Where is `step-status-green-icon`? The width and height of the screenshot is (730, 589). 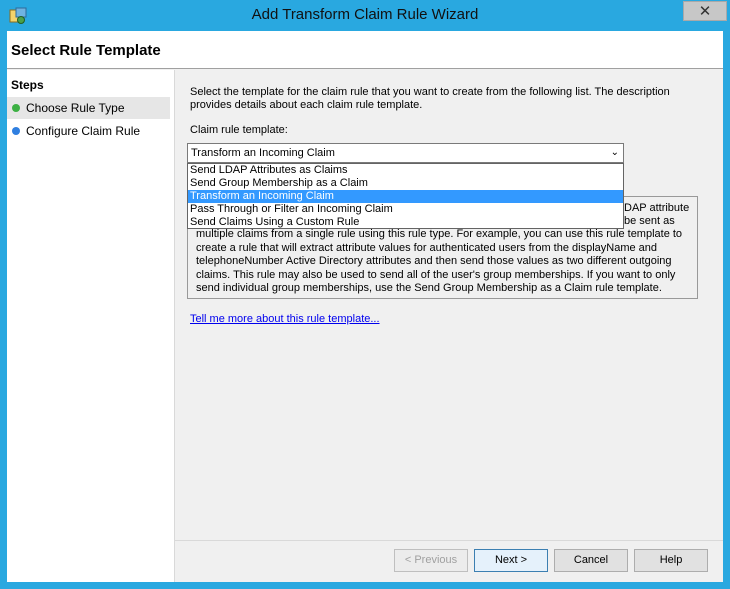 step-status-green-icon is located at coordinates (16, 108).